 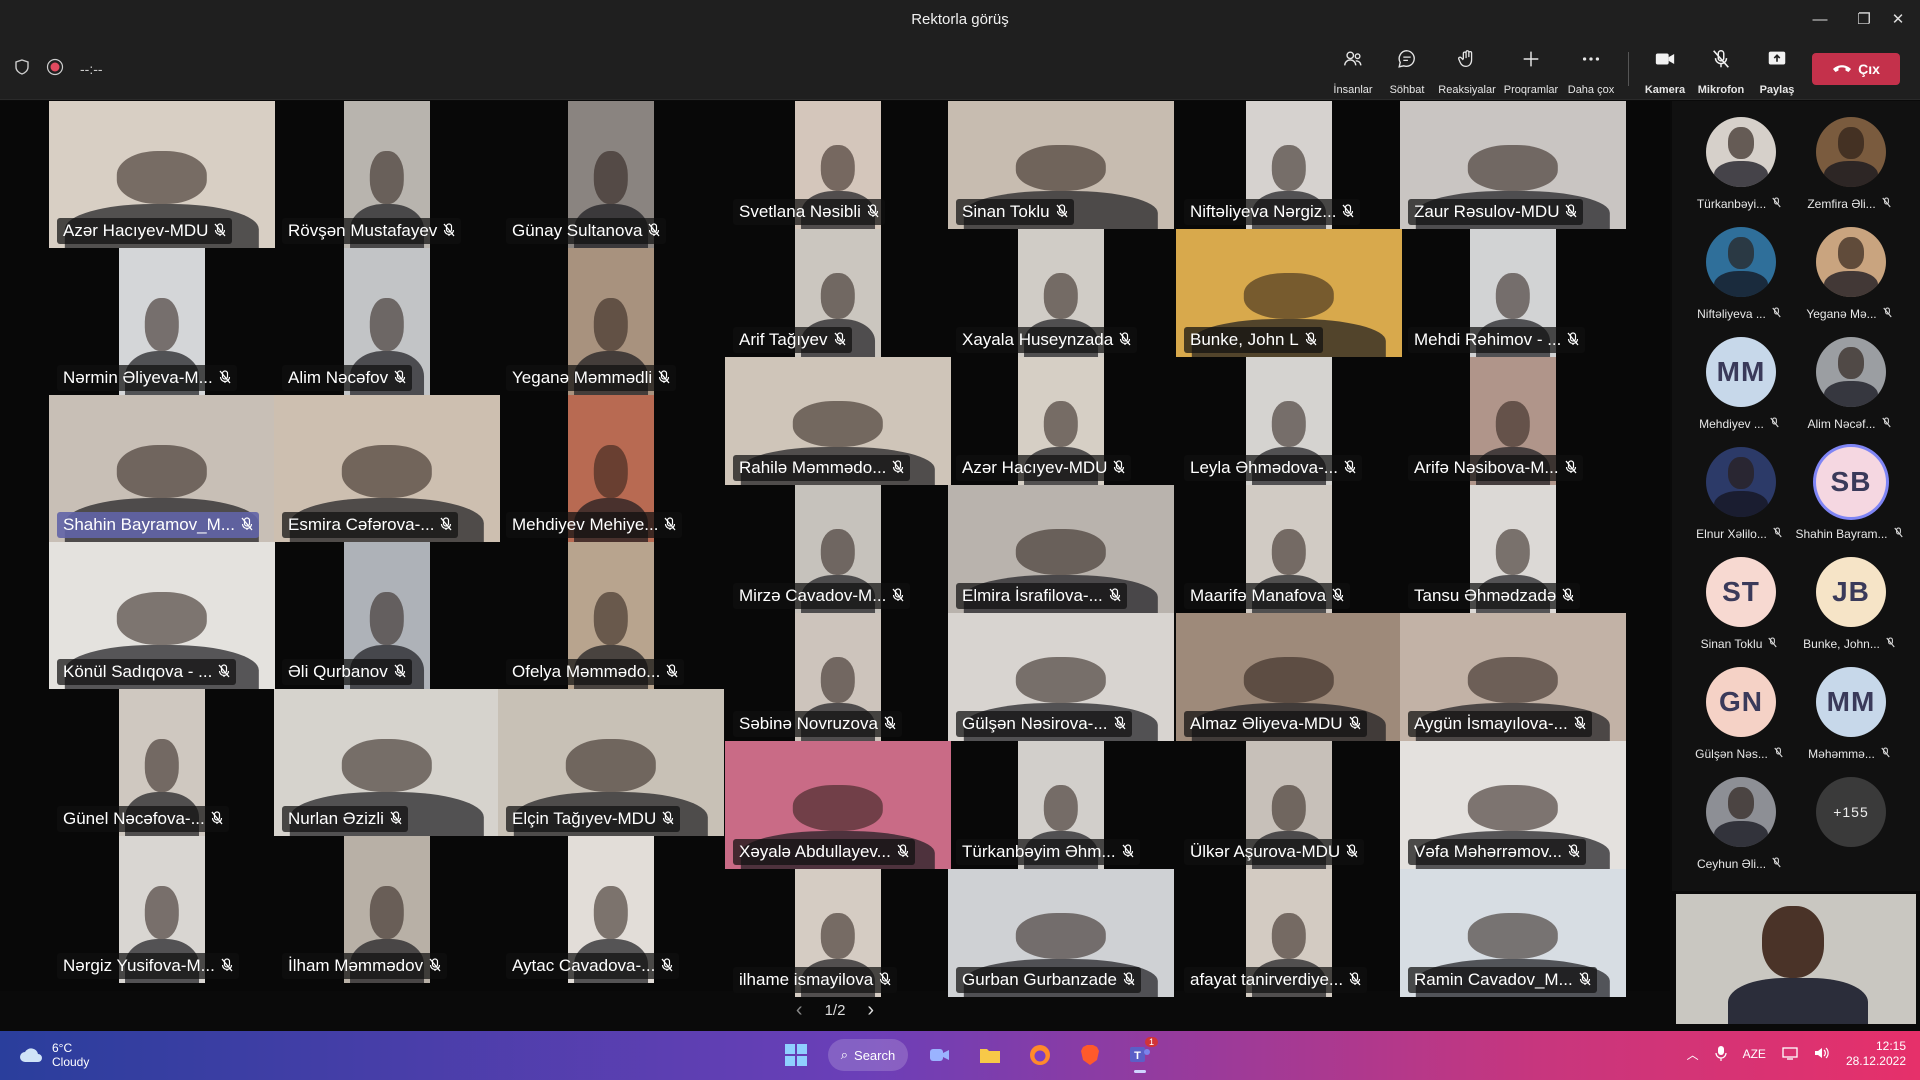 I want to click on shield-icon, so click(x=22, y=68).